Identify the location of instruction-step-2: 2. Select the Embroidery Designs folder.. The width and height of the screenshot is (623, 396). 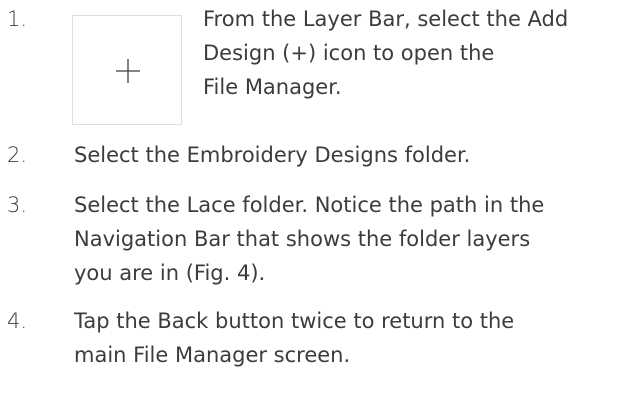
(311, 155).